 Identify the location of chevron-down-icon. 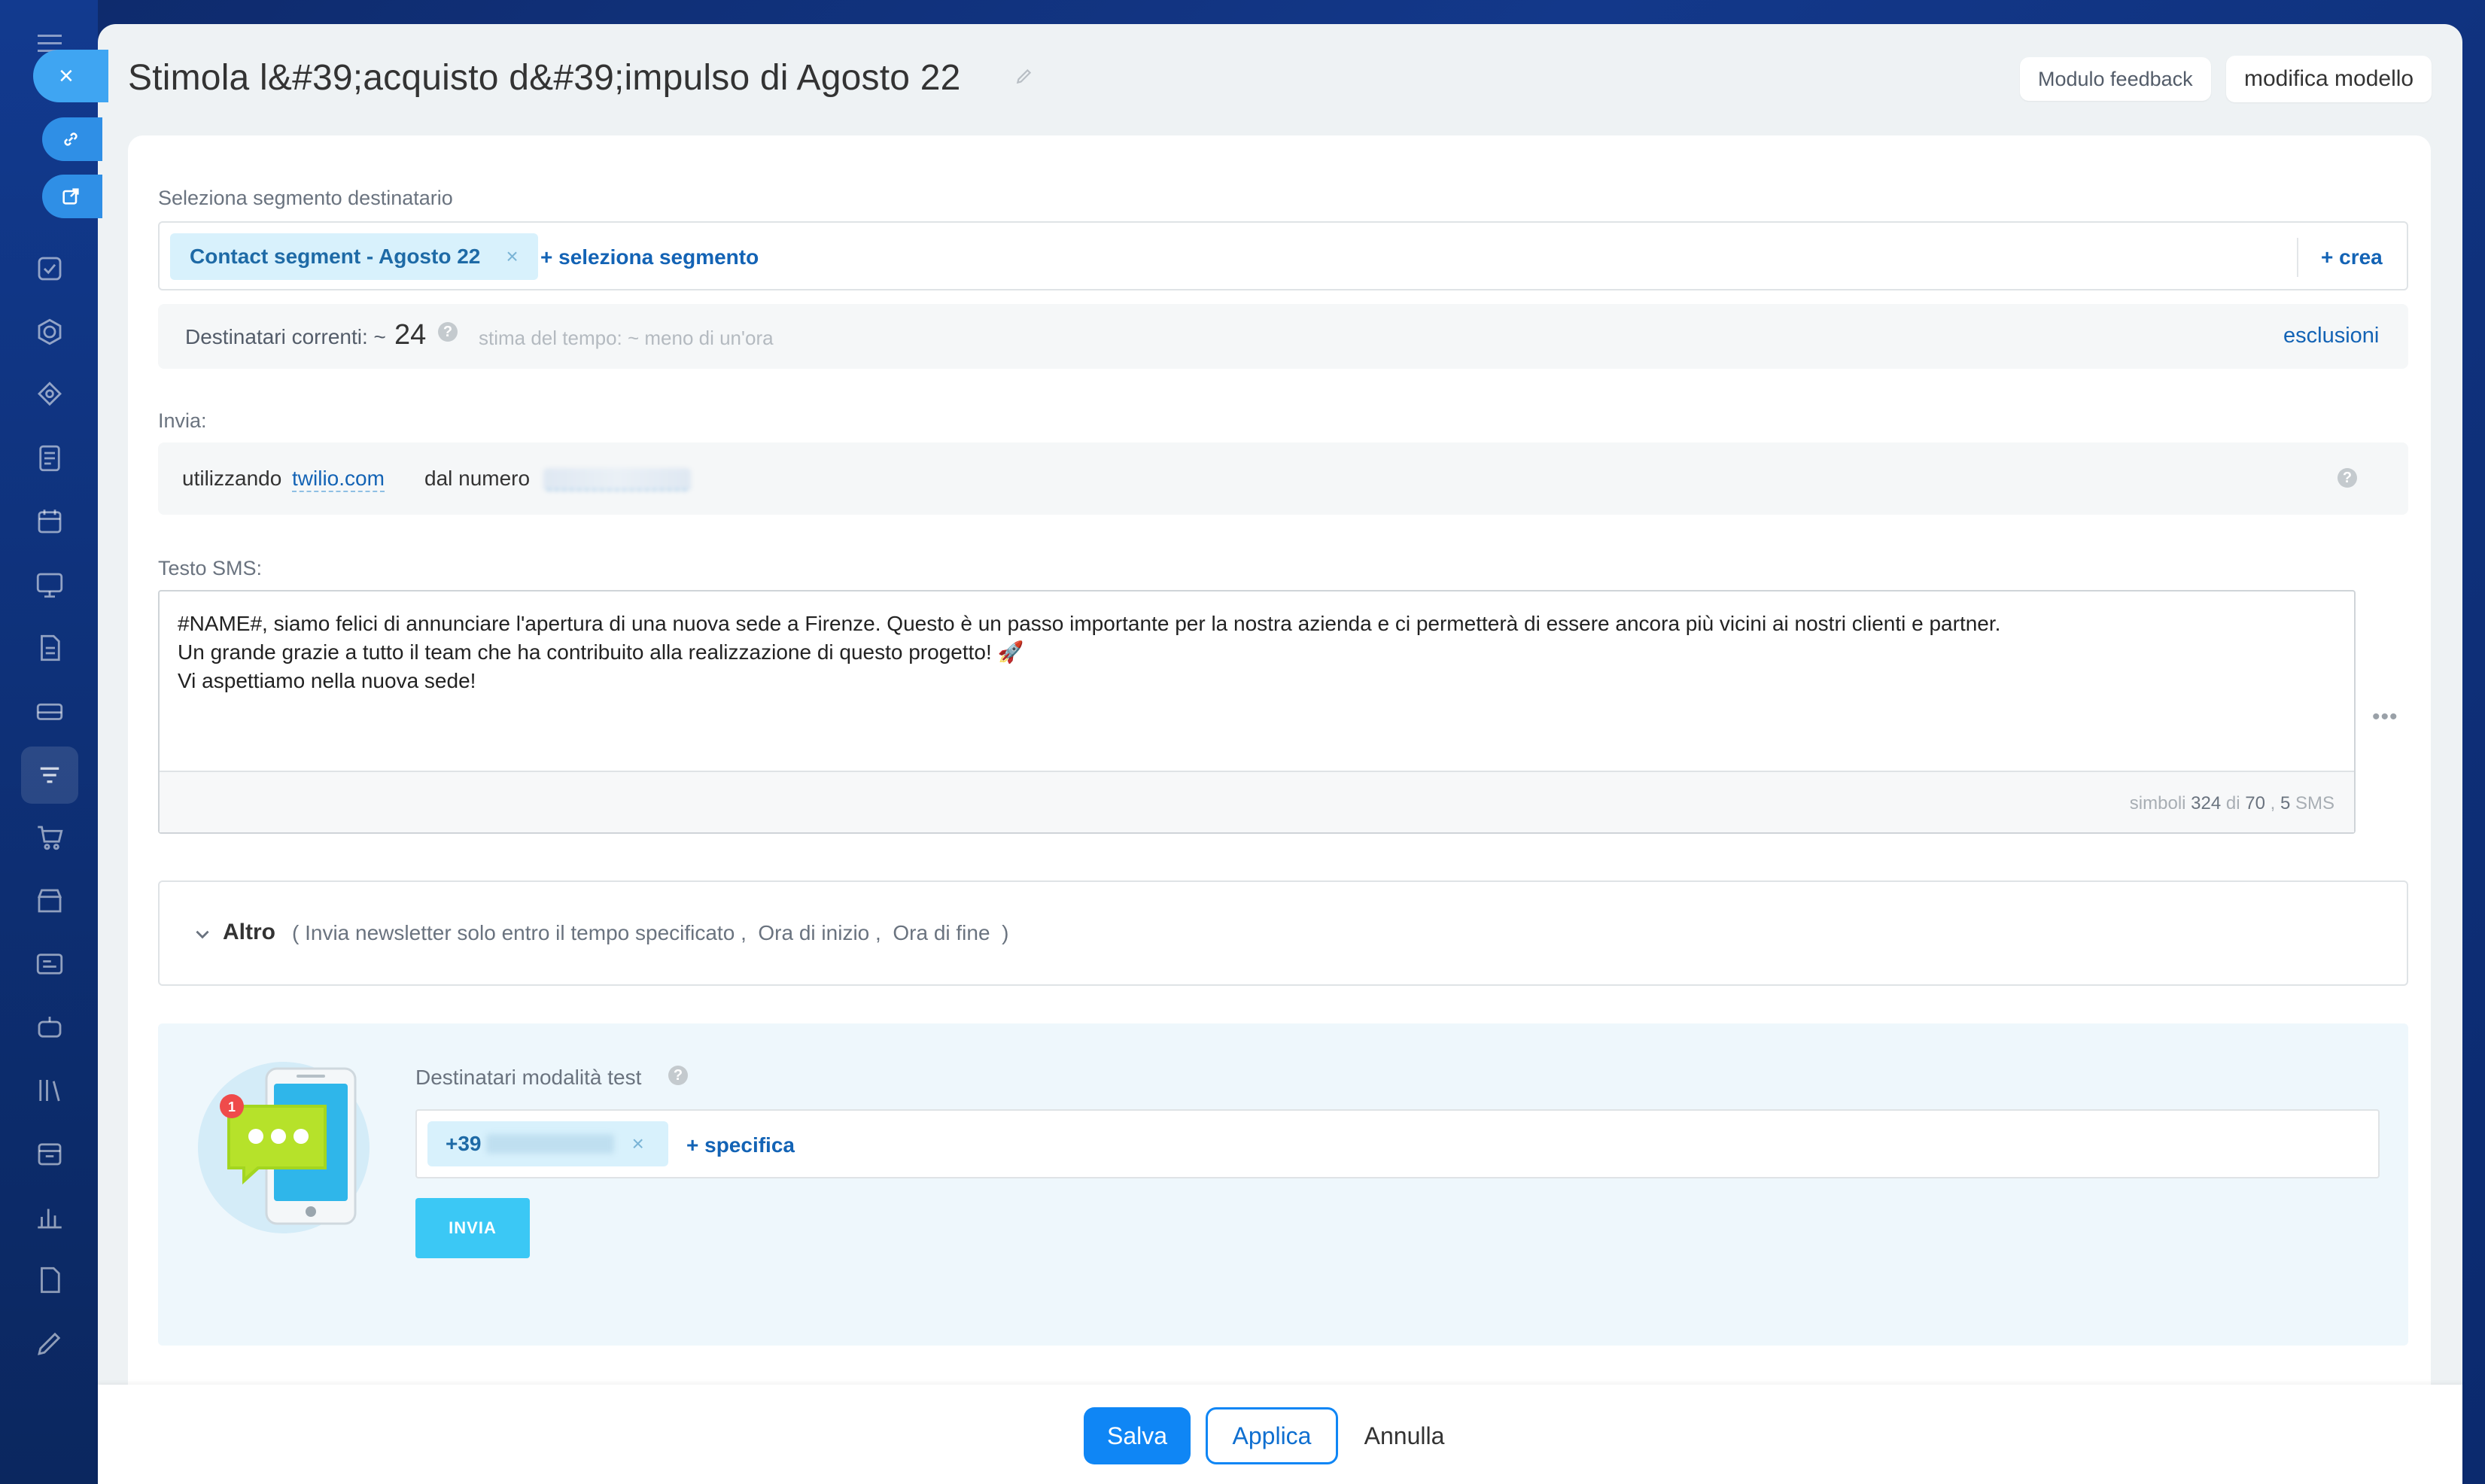
(202, 934).